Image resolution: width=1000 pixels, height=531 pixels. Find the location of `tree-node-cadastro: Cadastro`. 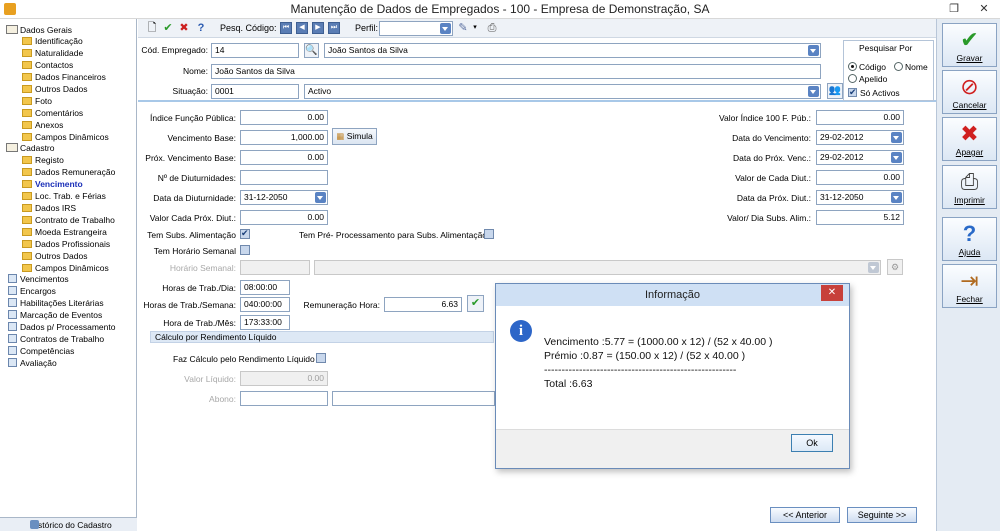

tree-node-cadastro: Cadastro is located at coordinates (30, 148).